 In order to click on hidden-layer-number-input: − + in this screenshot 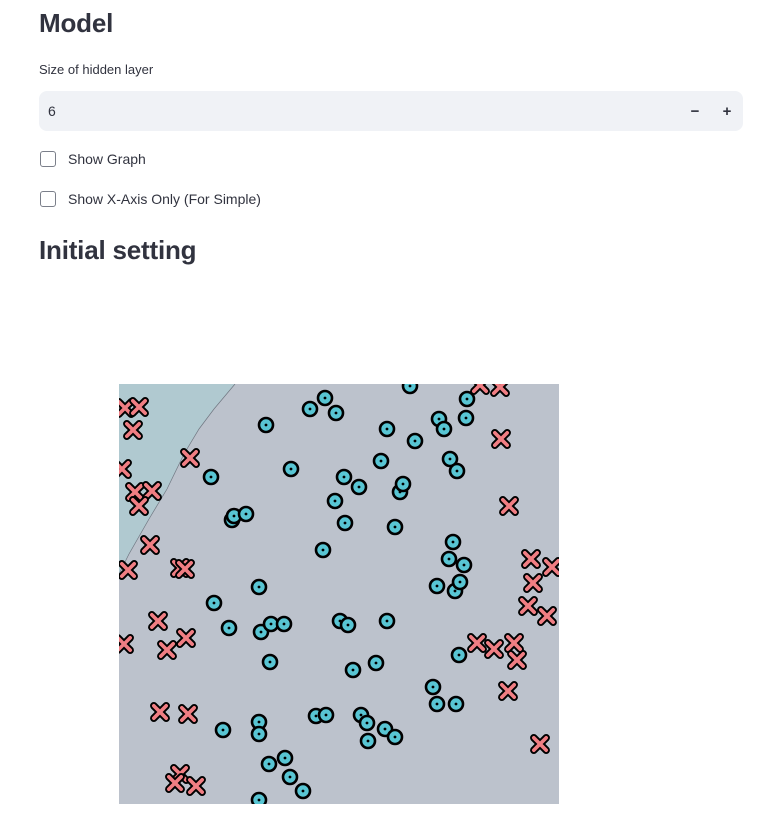, I will do `click(391, 111)`.